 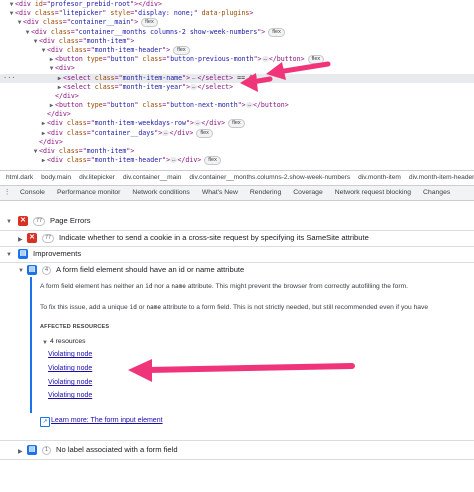 What do you see at coordinates (7, 193) in the screenshot?
I see `drawer-menu-icon: ⋮` at bounding box center [7, 193].